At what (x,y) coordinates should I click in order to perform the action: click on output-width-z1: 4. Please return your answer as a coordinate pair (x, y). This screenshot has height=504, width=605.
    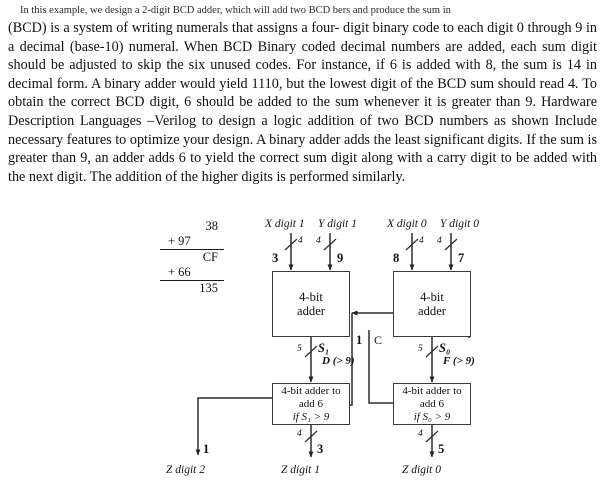
    Looking at the image, I should click on (299, 434).